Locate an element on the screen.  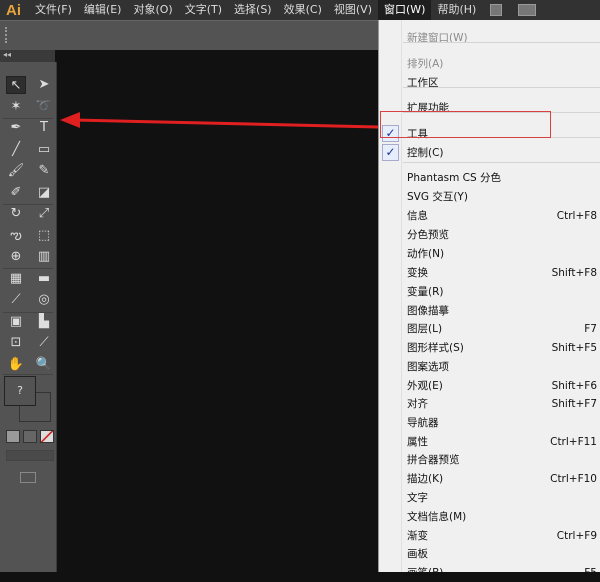
annotation-arrow is located at coordinates (219, 120).